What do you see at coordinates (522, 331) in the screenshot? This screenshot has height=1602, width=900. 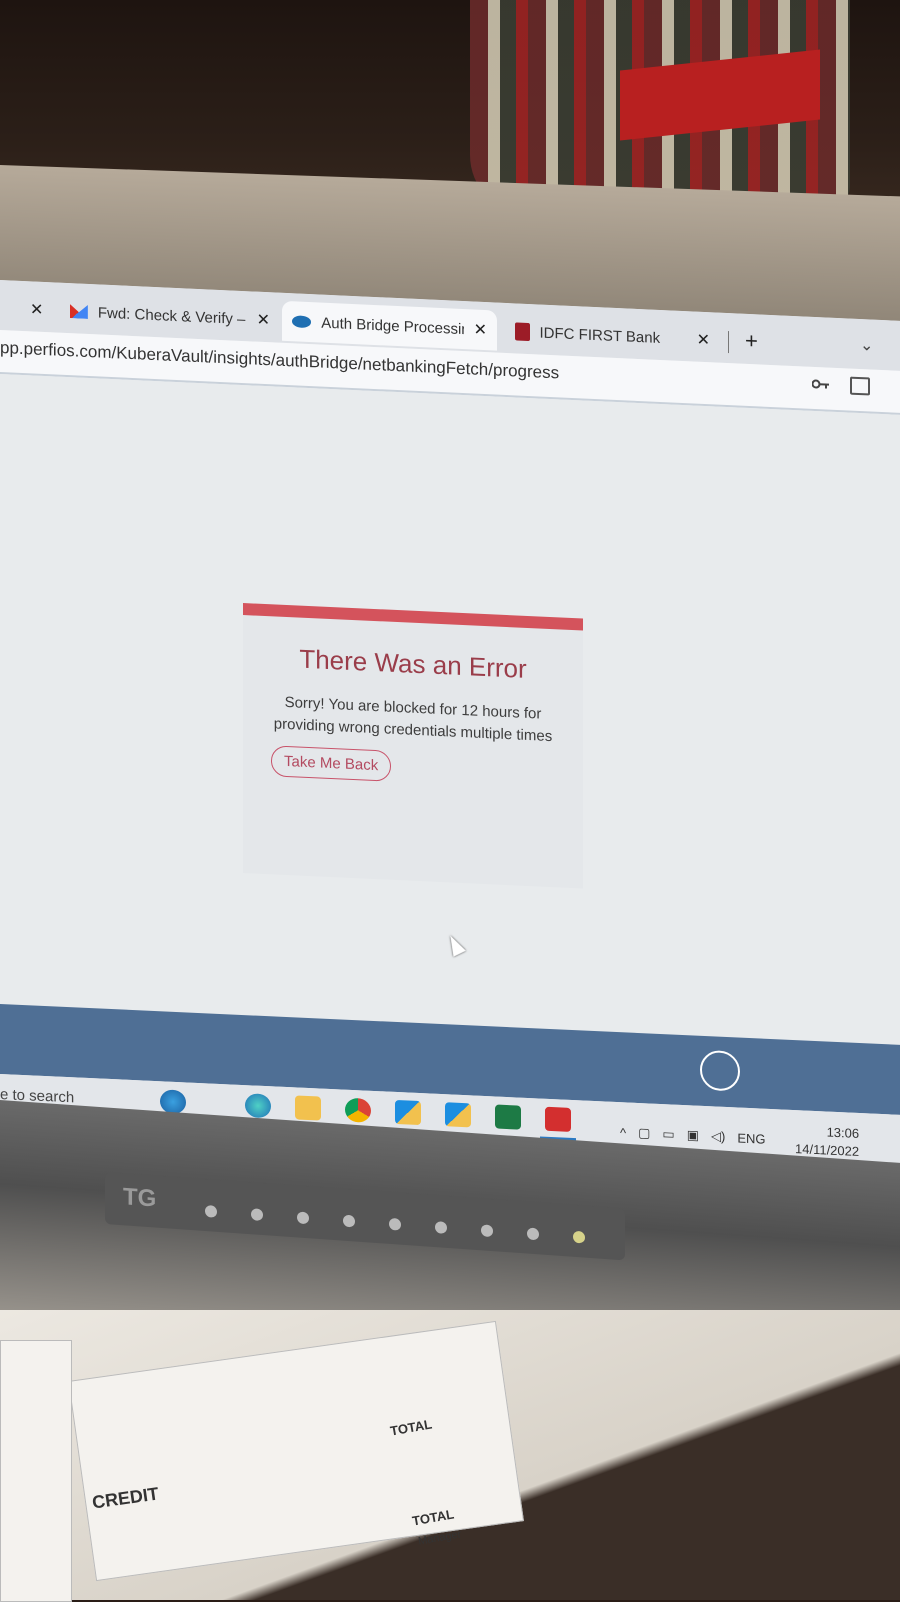 I see `idfc-icon` at bounding box center [522, 331].